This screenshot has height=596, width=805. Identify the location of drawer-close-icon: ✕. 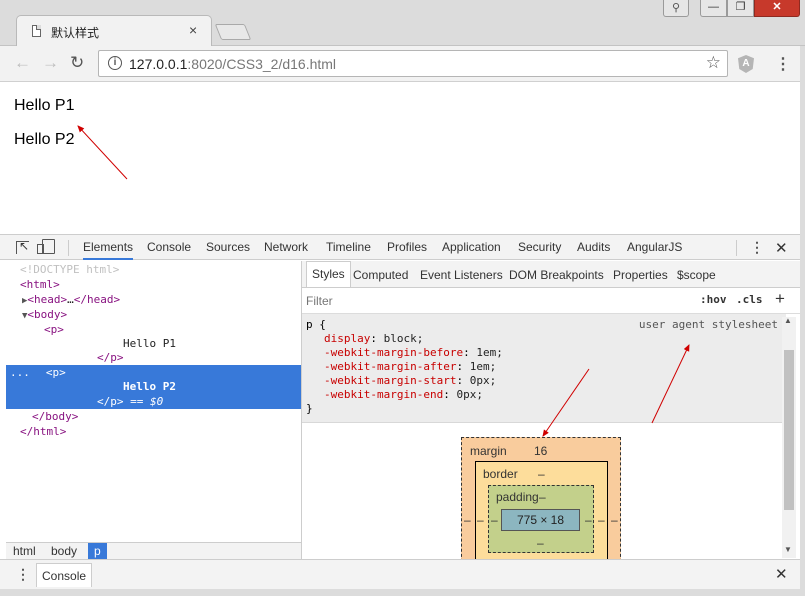
(781, 574).